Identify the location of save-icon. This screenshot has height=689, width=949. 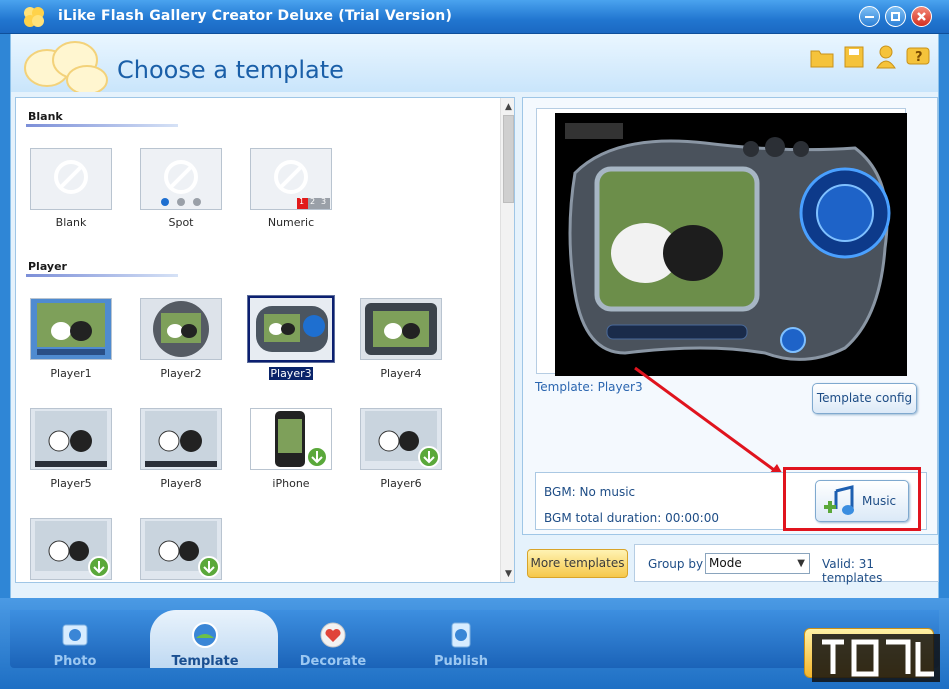
(854, 57).